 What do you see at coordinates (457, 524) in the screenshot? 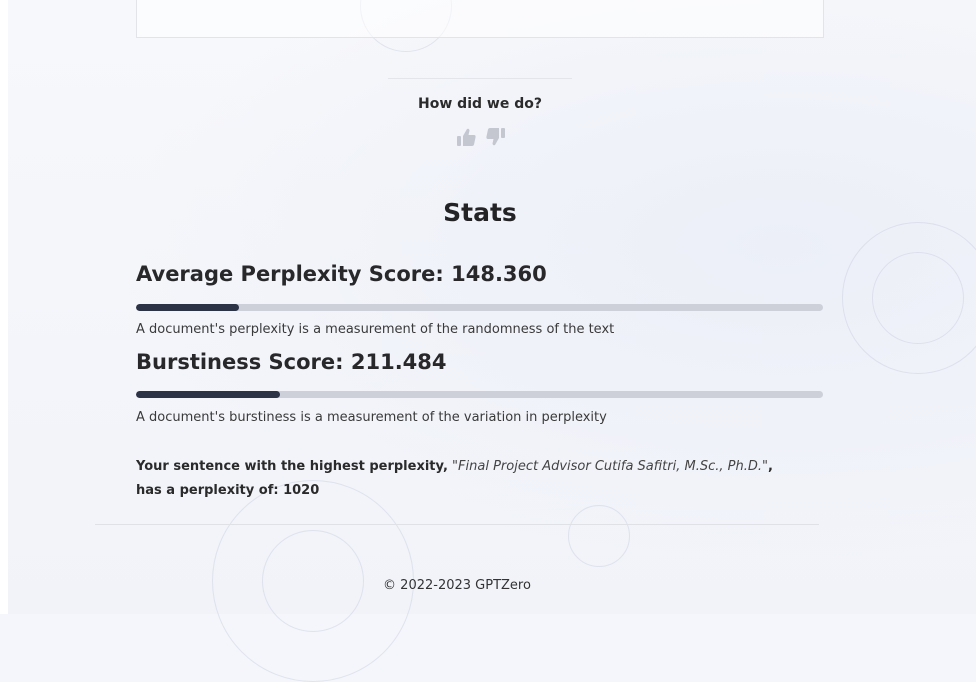
I see `footer-divider` at bounding box center [457, 524].